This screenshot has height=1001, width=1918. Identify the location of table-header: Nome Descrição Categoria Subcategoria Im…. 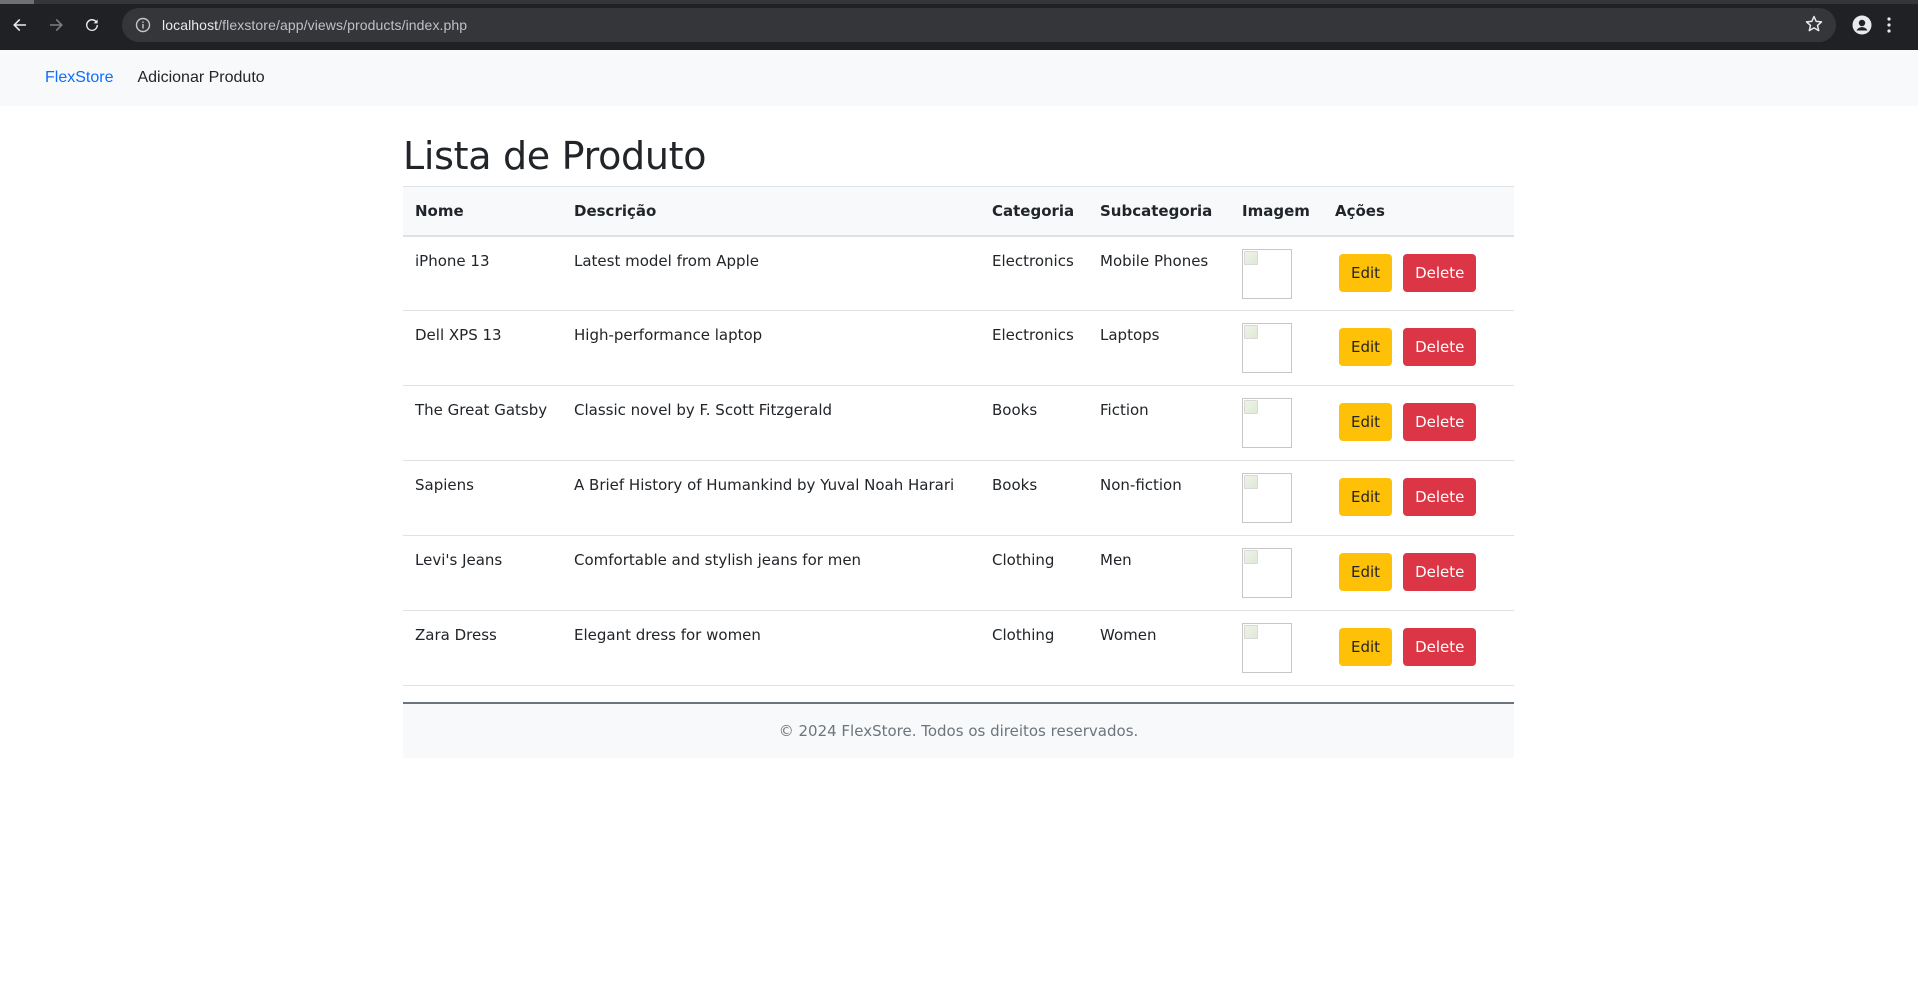
(958, 211).